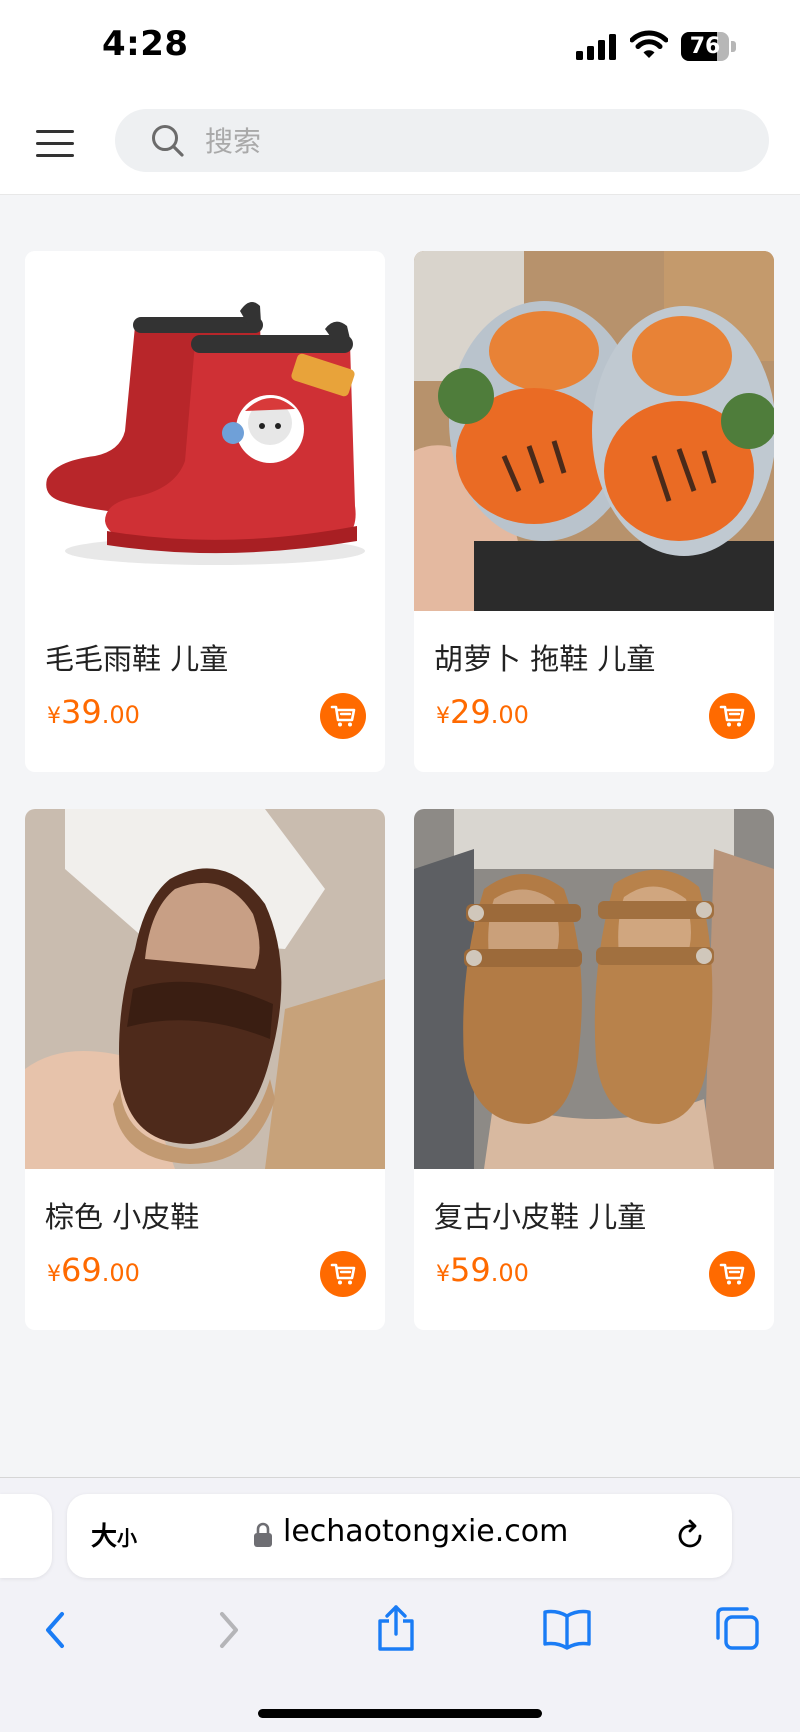  What do you see at coordinates (93, 1270) in the screenshot?
I see `product-price: ¥69.00` at bounding box center [93, 1270].